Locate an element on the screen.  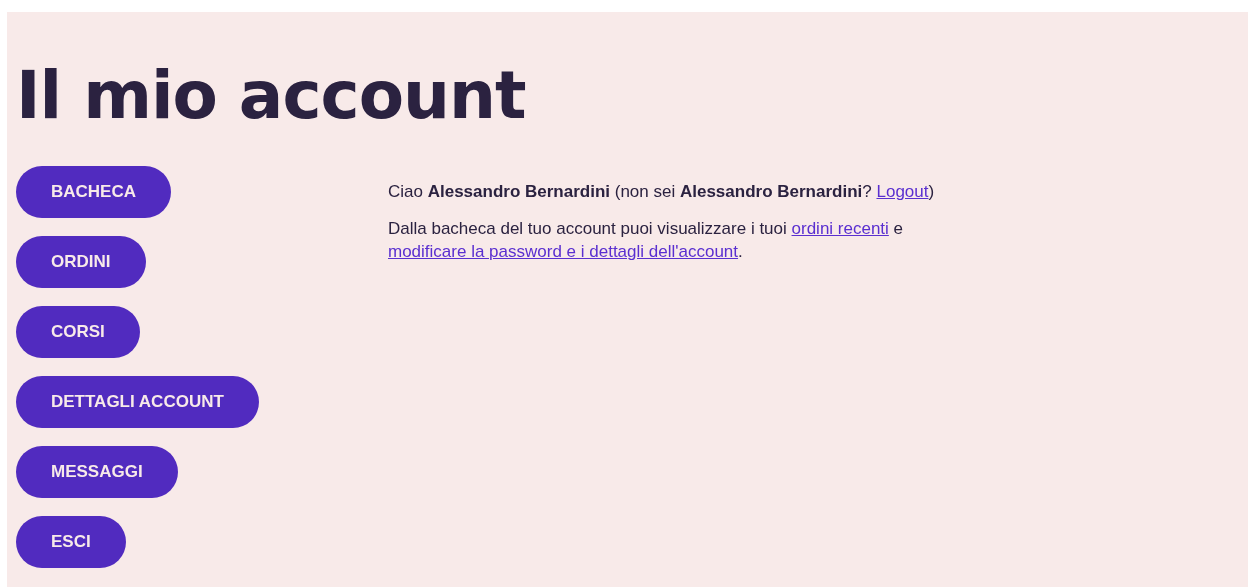
text-link: modificare la password e i dettagli dell'account is located at coordinates (563, 251).